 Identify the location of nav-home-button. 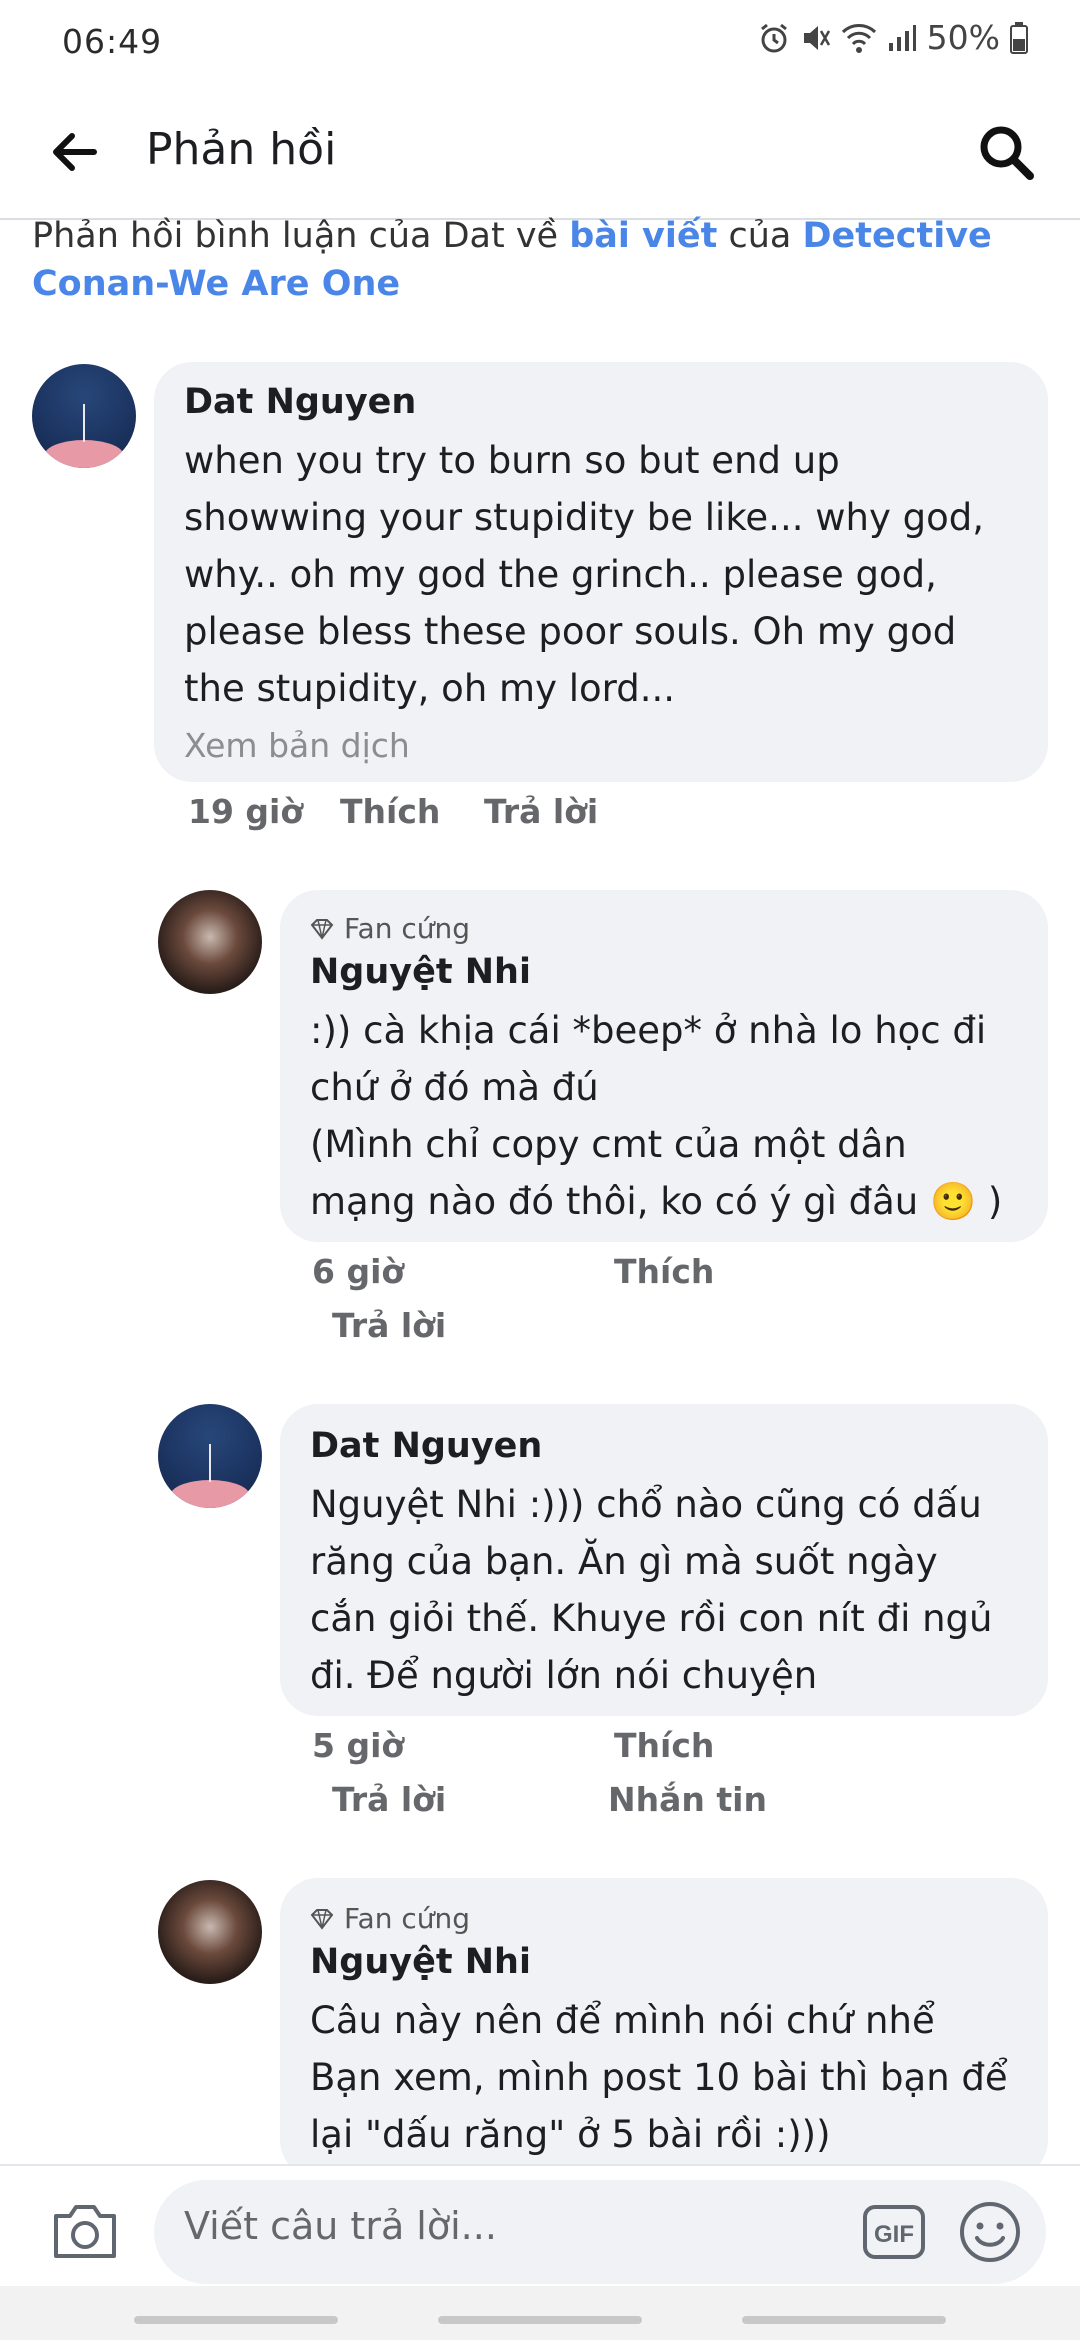
(540, 2320).